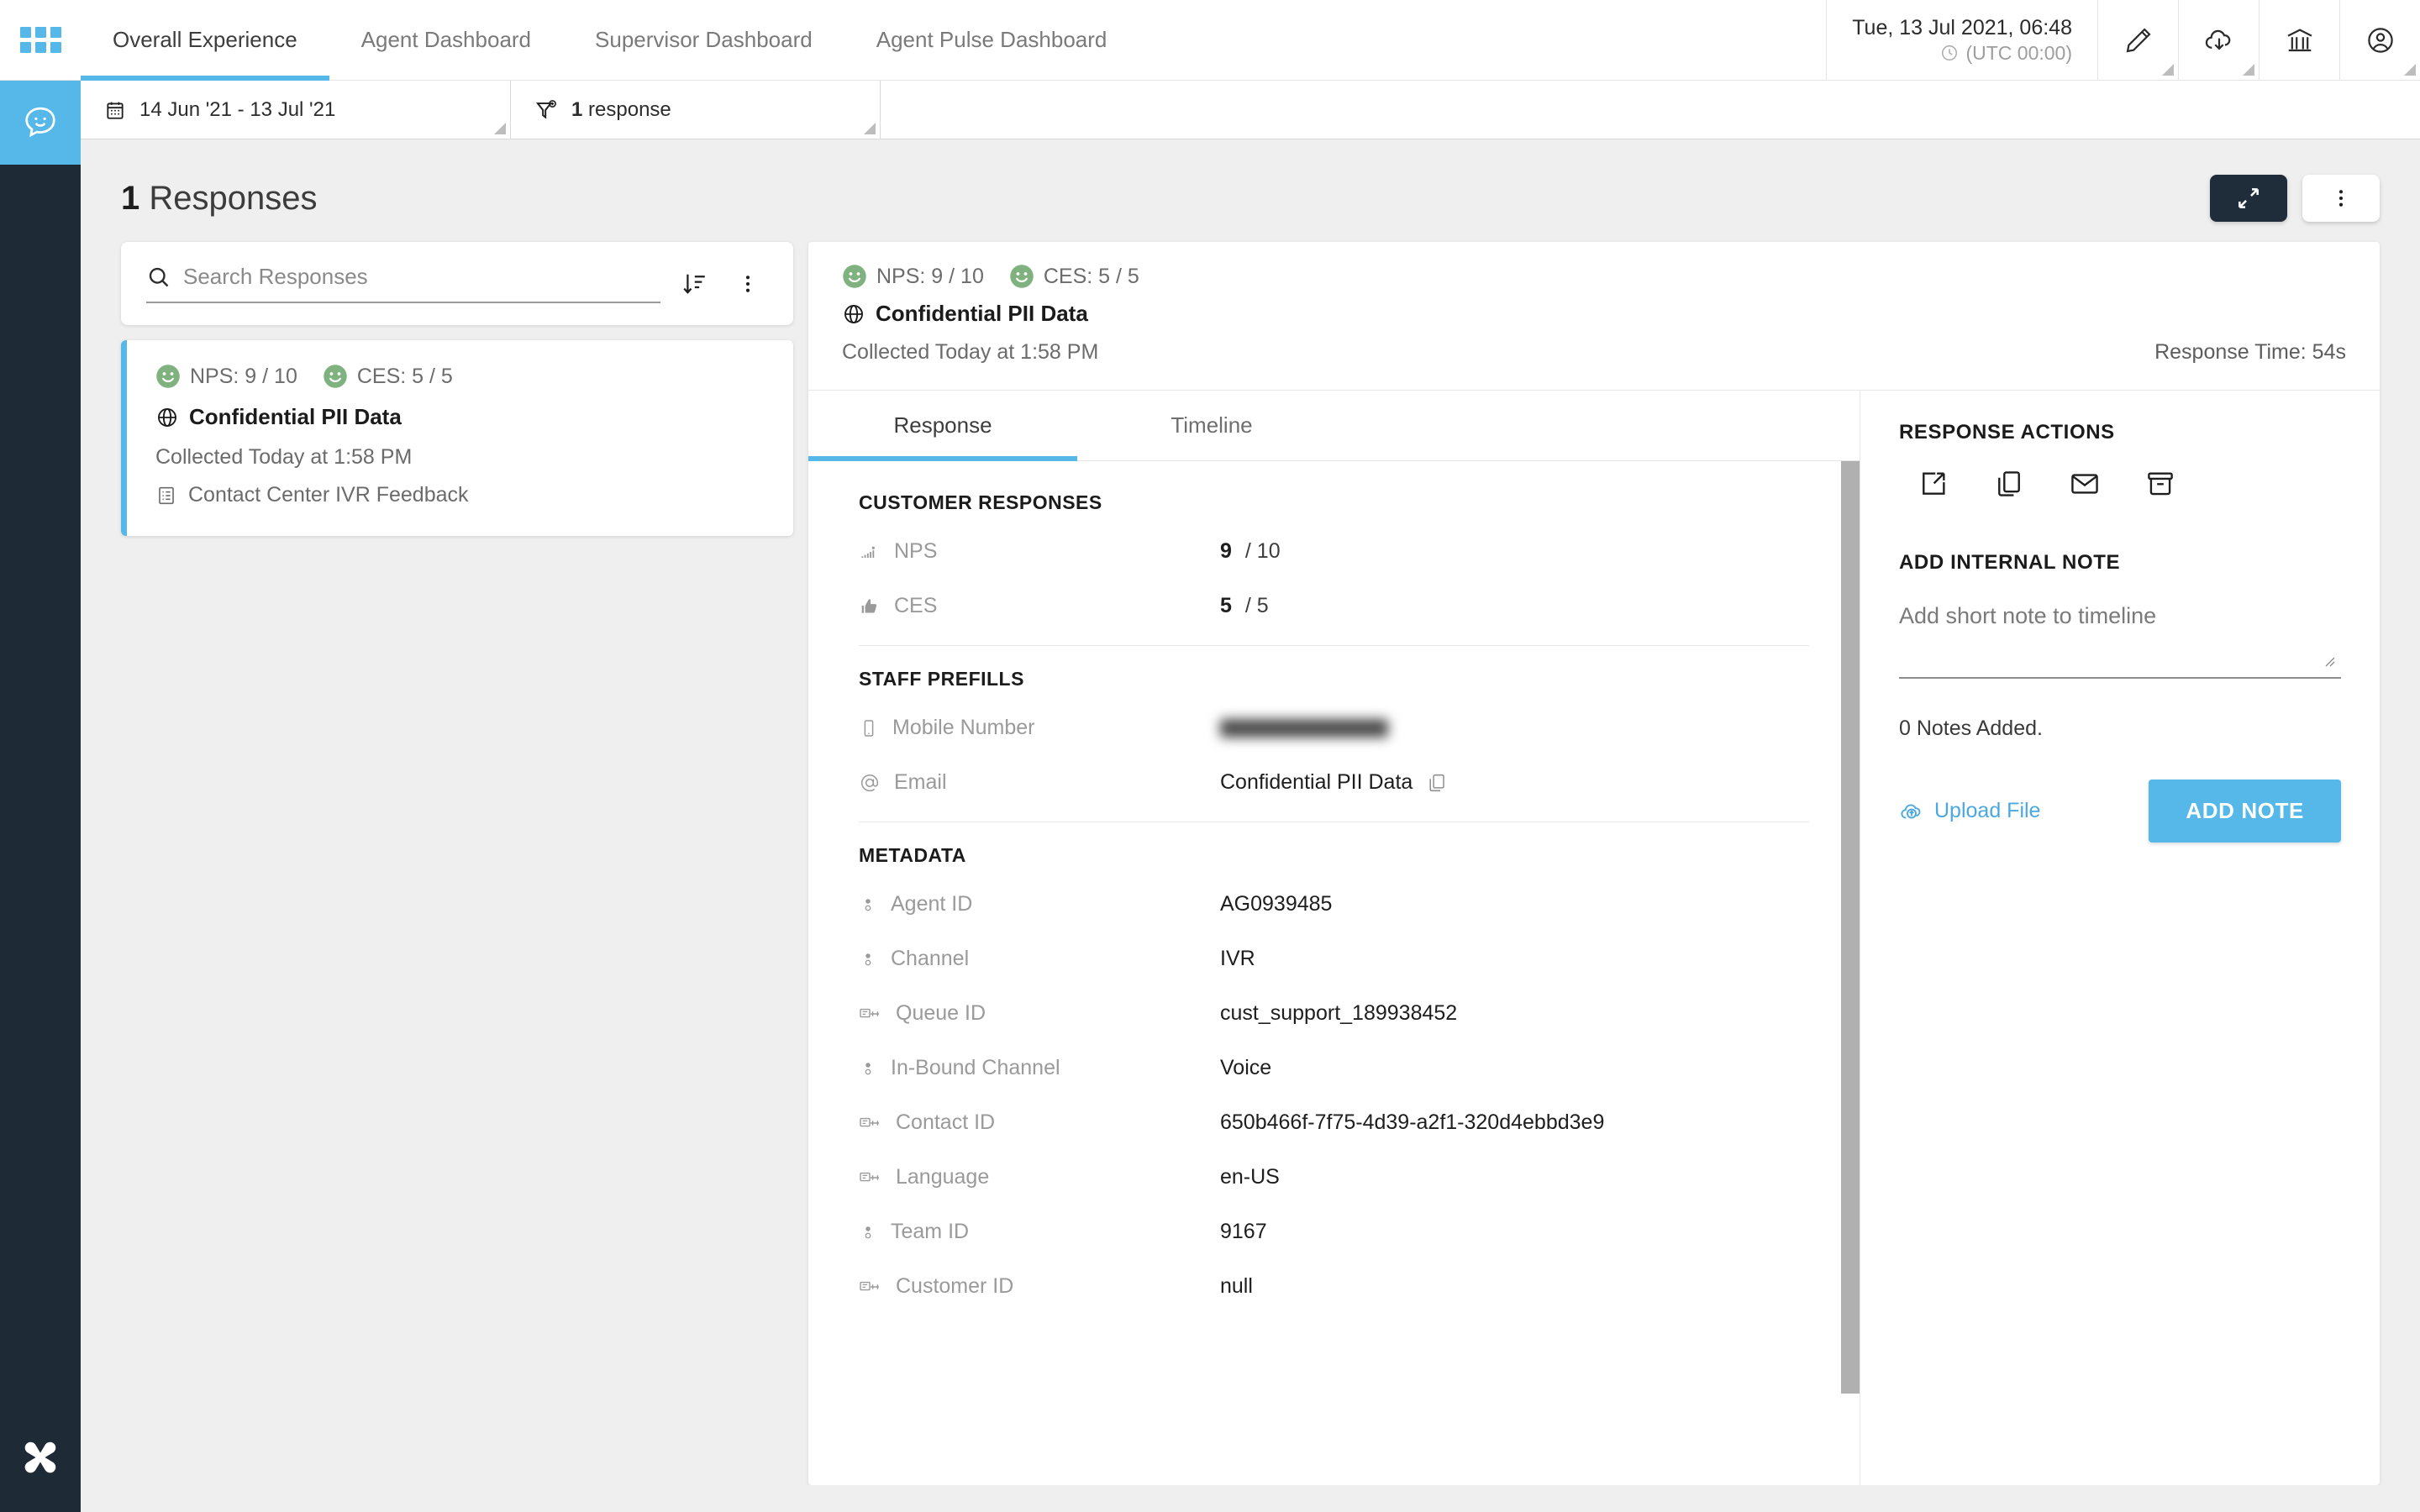 This screenshot has width=2420, height=1512. I want to click on field-label: Queue ID, so click(1040, 1013).